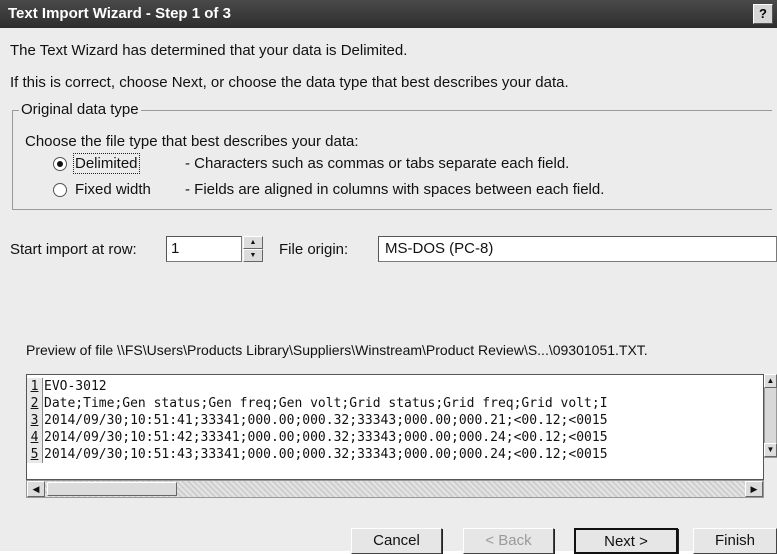 This screenshot has width=777, height=554. What do you see at coordinates (770, 450) in the screenshot?
I see `scroll-down-icon: ▼` at bounding box center [770, 450].